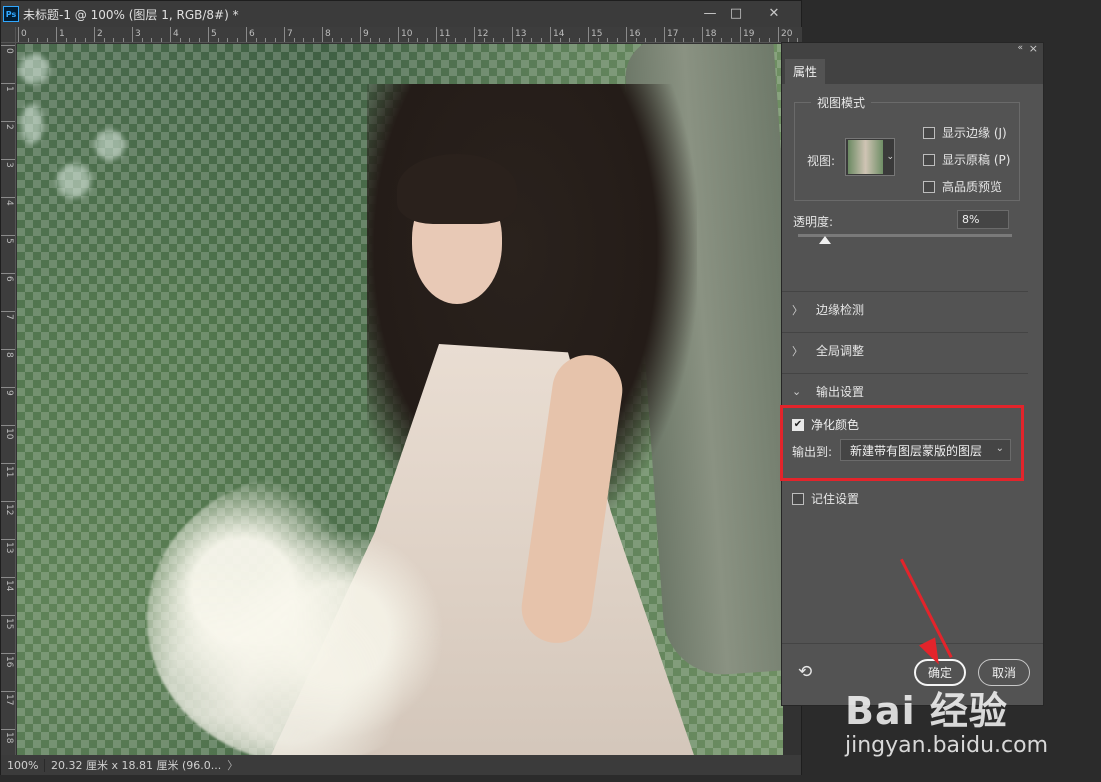  What do you see at coordinates (828, 309) in the screenshot?
I see `section-edge-detection: 〉 边缘检测` at bounding box center [828, 309].